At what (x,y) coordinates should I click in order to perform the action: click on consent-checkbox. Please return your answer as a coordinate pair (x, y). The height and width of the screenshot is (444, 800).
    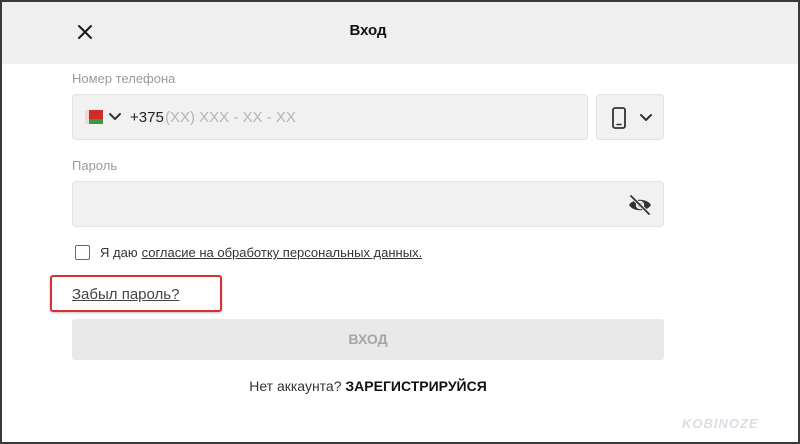
    Looking at the image, I should click on (82, 252).